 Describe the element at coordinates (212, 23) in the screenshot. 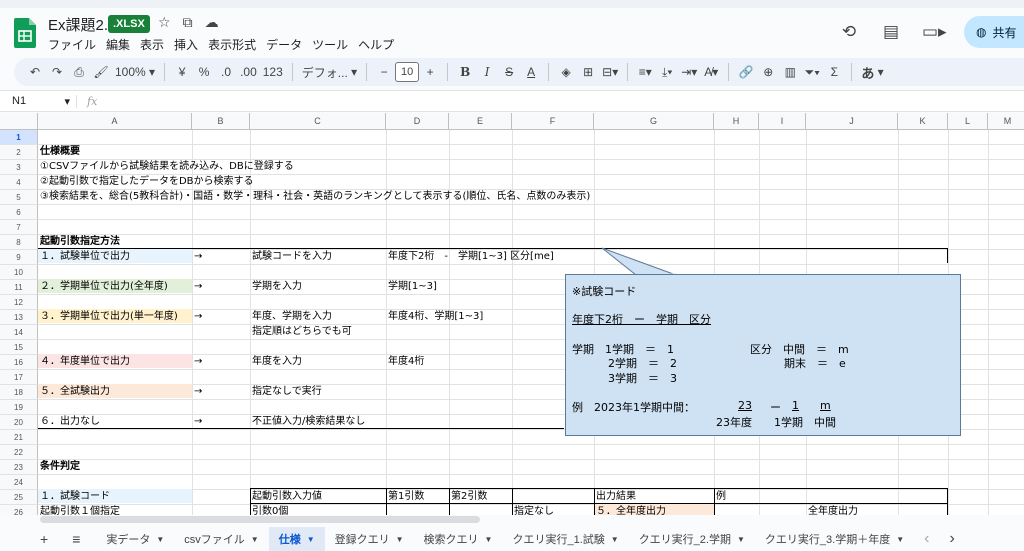

I see `cloud-status-icon: ☁` at that location.